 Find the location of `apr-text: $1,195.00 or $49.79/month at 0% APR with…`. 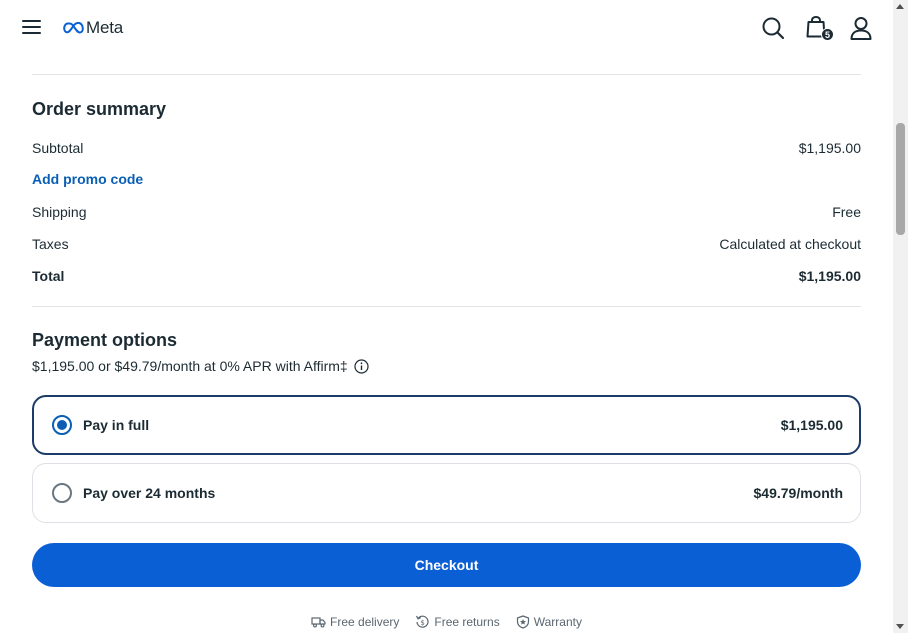

apr-text: $1,195.00 or $49.79/month at 0% APR with… is located at coordinates (190, 366).